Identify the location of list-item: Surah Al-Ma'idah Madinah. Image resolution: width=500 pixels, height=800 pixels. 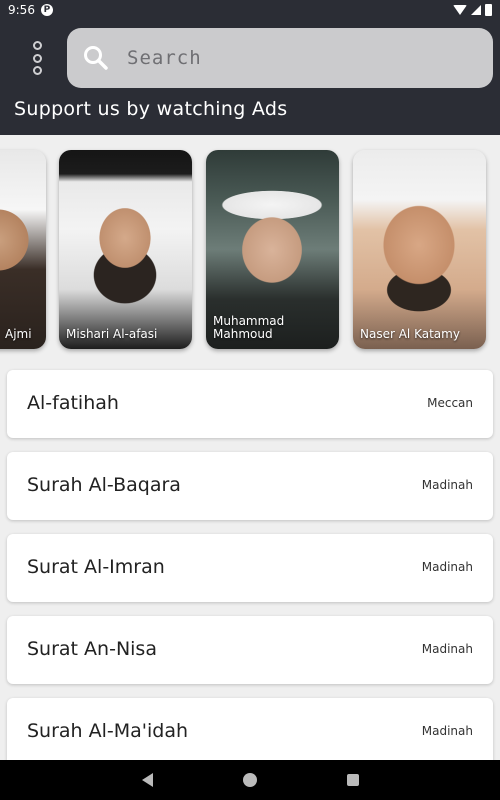
(250, 732).